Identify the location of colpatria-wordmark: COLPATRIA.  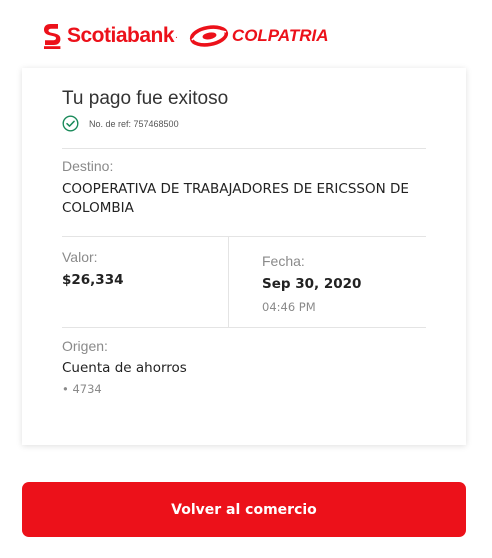
(280, 35).